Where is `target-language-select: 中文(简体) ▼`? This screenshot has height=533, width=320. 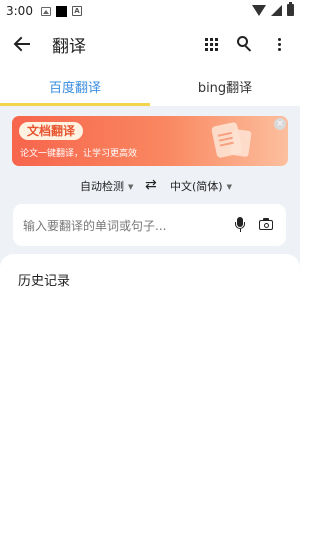
target-language-select: 中文(简体) ▼ is located at coordinates (201, 186).